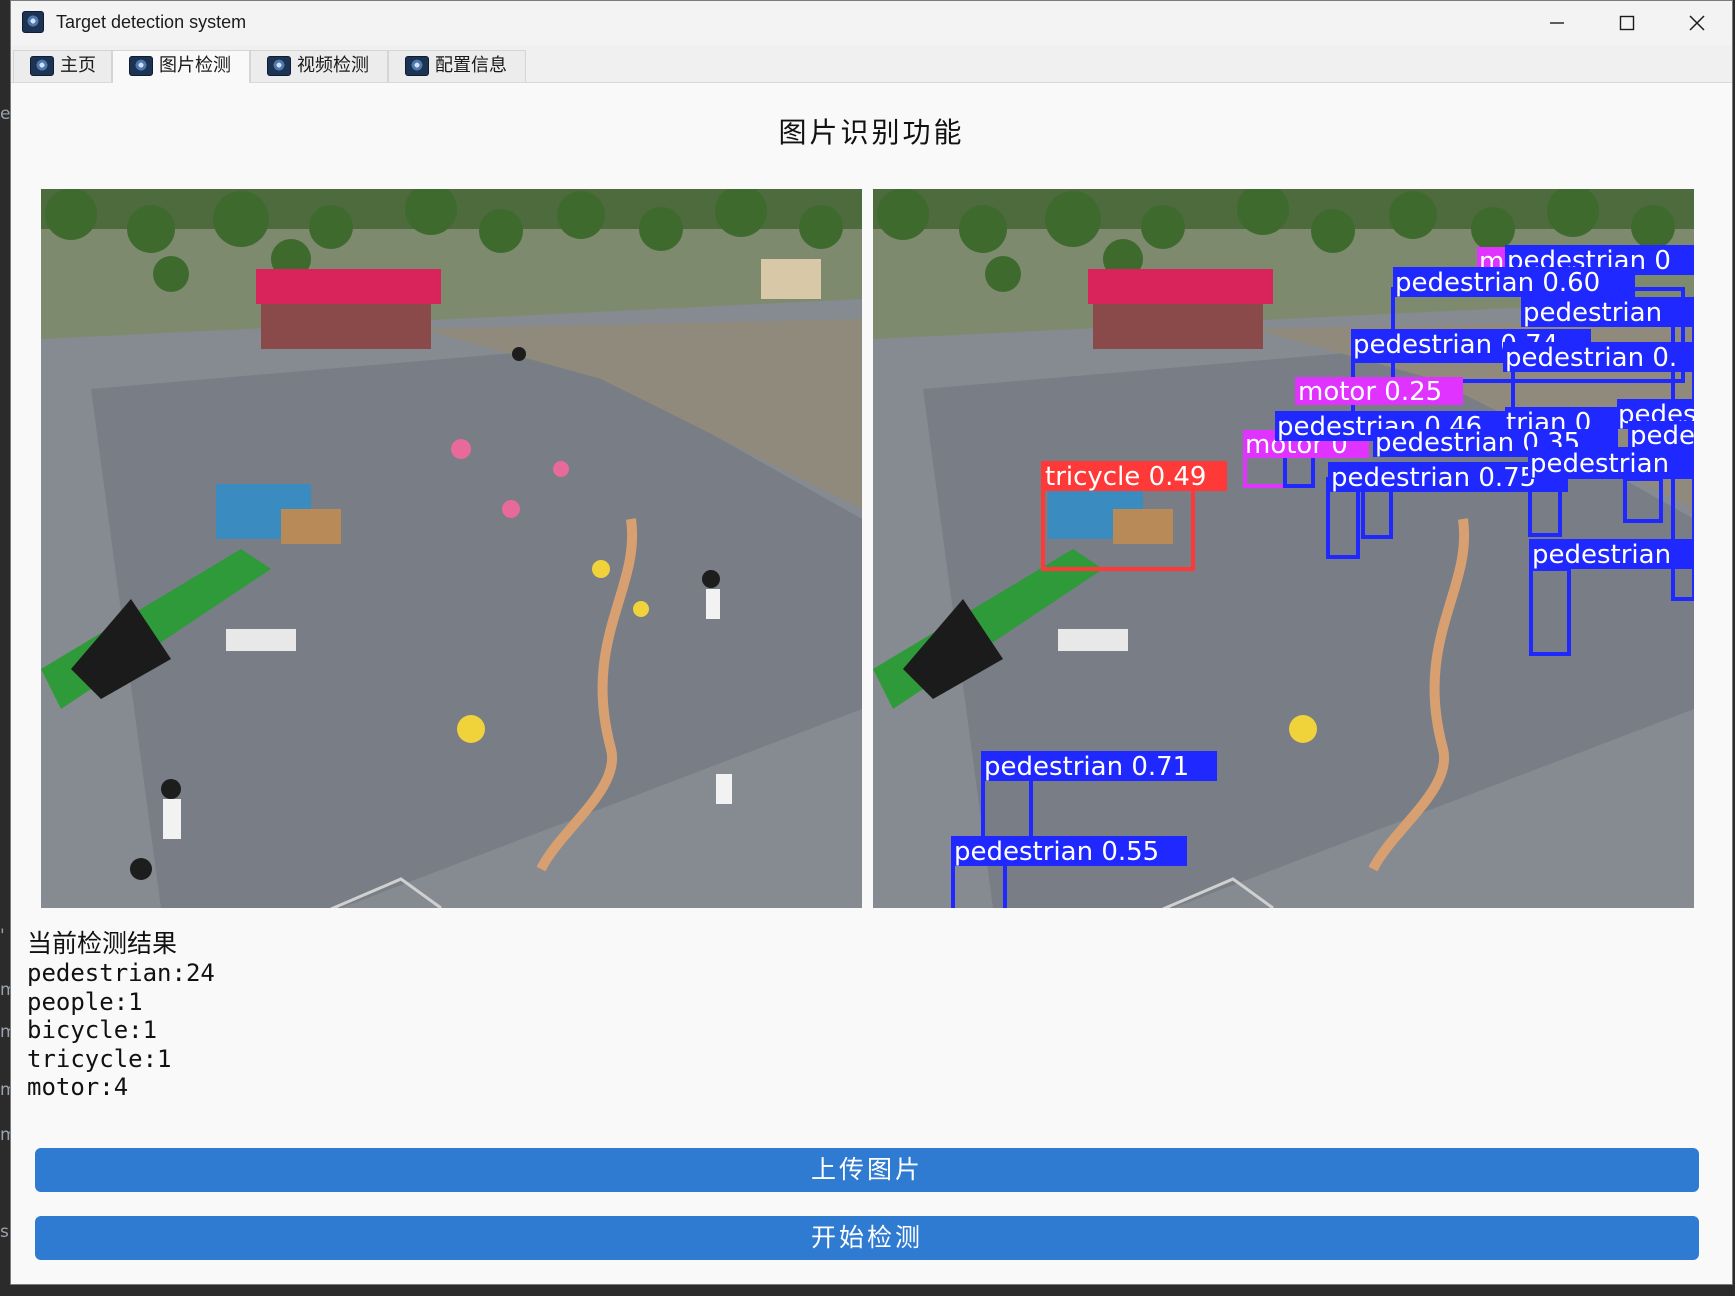 The image size is (1735, 1296). I want to click on tab-label: 主页, so click(78, 65).